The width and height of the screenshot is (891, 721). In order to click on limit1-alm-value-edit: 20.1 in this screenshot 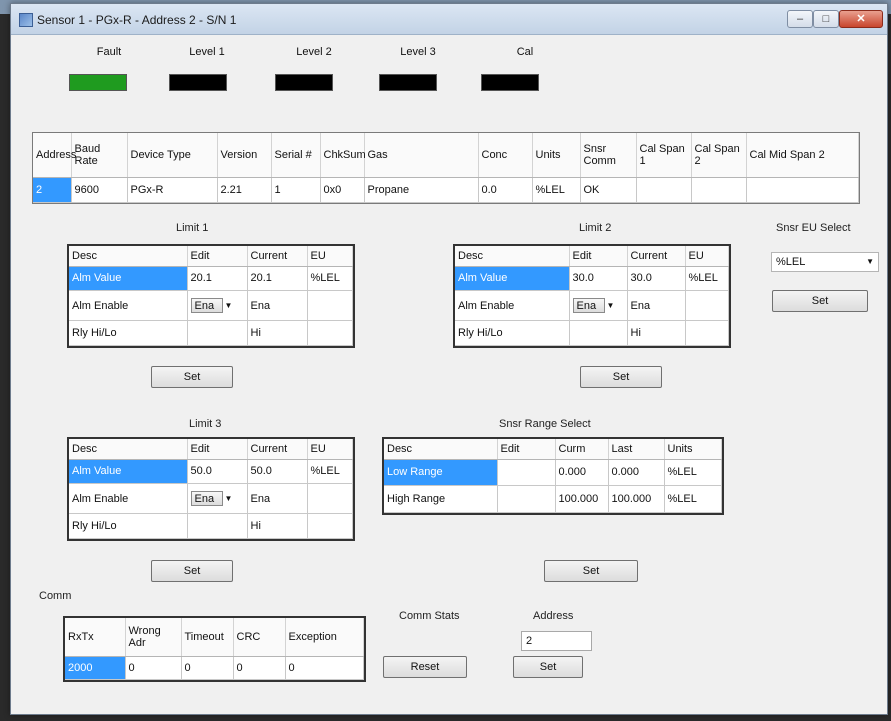, I will do `click(217, 279)`.